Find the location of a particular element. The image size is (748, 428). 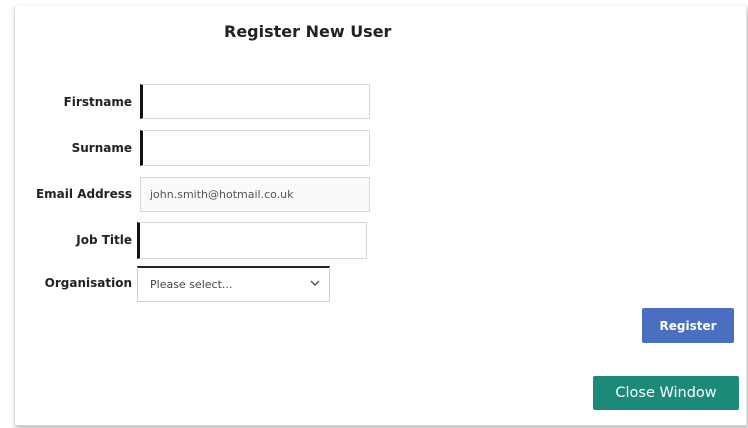

job-title-label: Job Title is located at coordinates (104, 240).